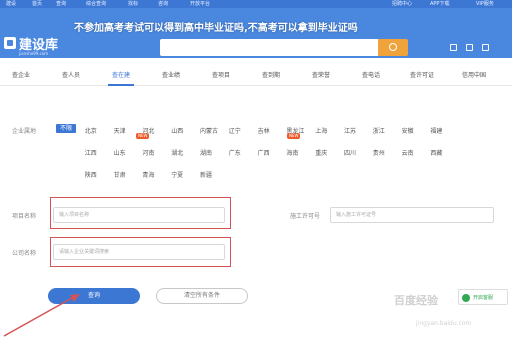  Describe the element at coordinates (235, 130) in the screenshot. I see `region-option: 辽宁` at that location.